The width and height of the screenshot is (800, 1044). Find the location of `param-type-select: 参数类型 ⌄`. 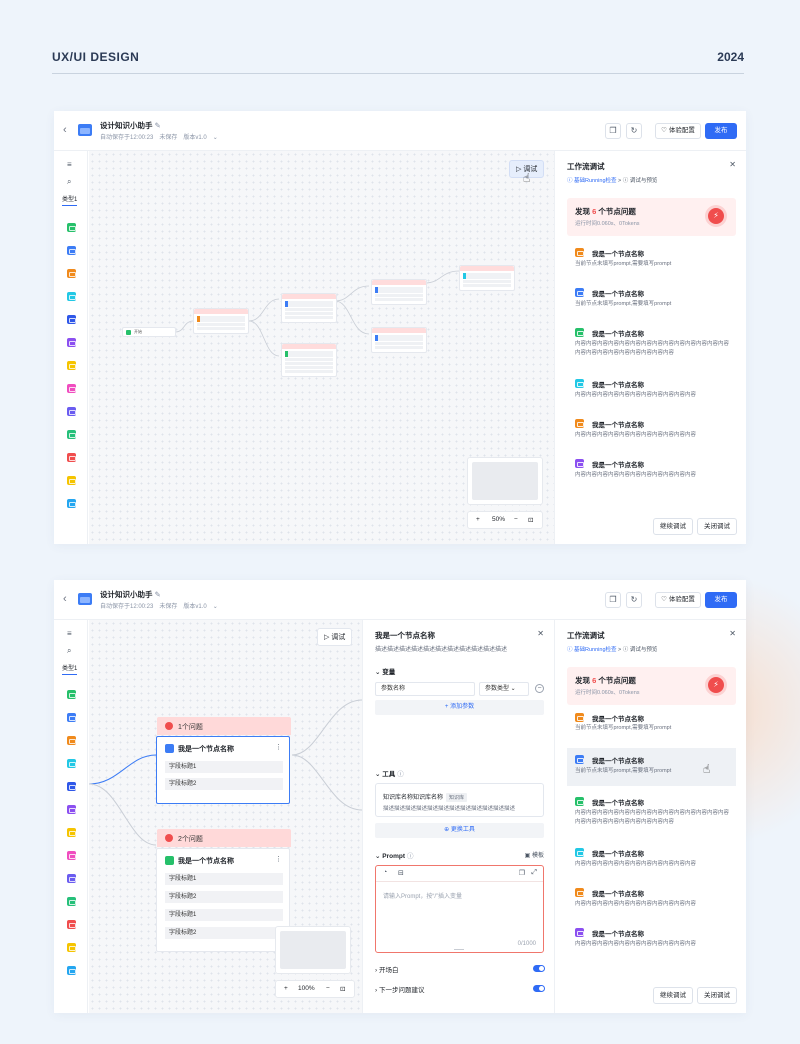

param-type-select: 参数类型 ⌄ is located at coordinates (504, 689).